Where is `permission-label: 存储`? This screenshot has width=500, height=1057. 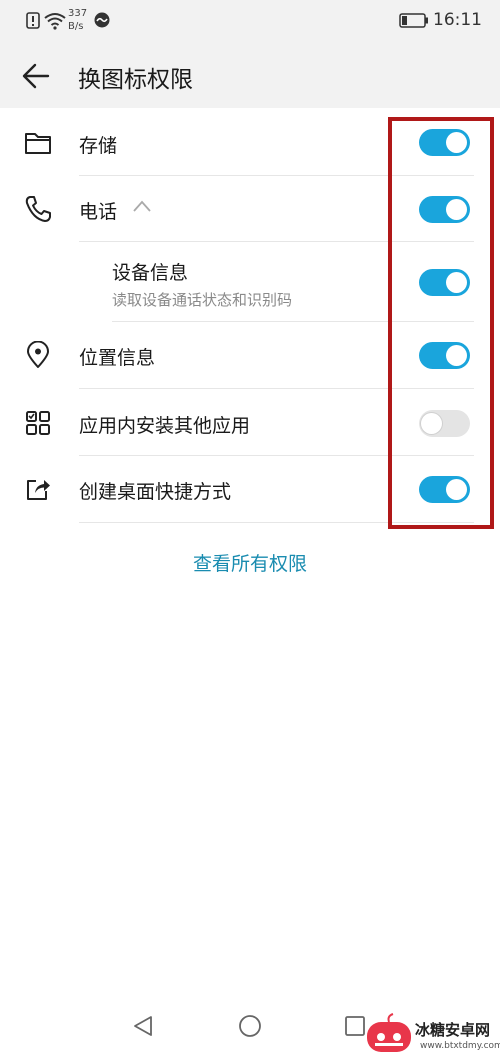 permission-label: 存储 is located at coordinates (98, 146).